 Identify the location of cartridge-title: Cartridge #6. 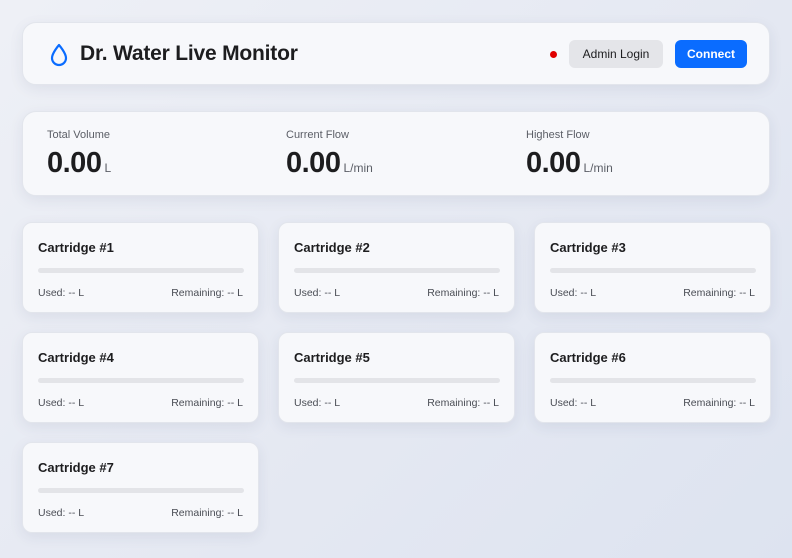
(588, 357).